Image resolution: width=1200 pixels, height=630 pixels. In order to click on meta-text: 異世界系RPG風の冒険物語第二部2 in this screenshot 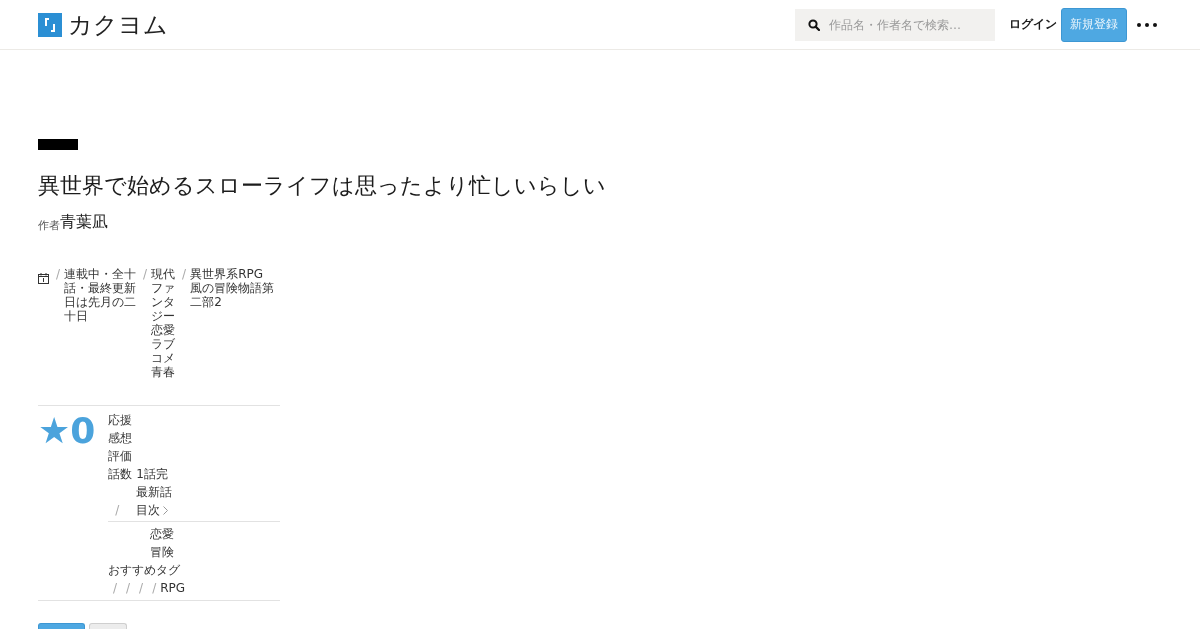, I will do `click(232, 288)`.